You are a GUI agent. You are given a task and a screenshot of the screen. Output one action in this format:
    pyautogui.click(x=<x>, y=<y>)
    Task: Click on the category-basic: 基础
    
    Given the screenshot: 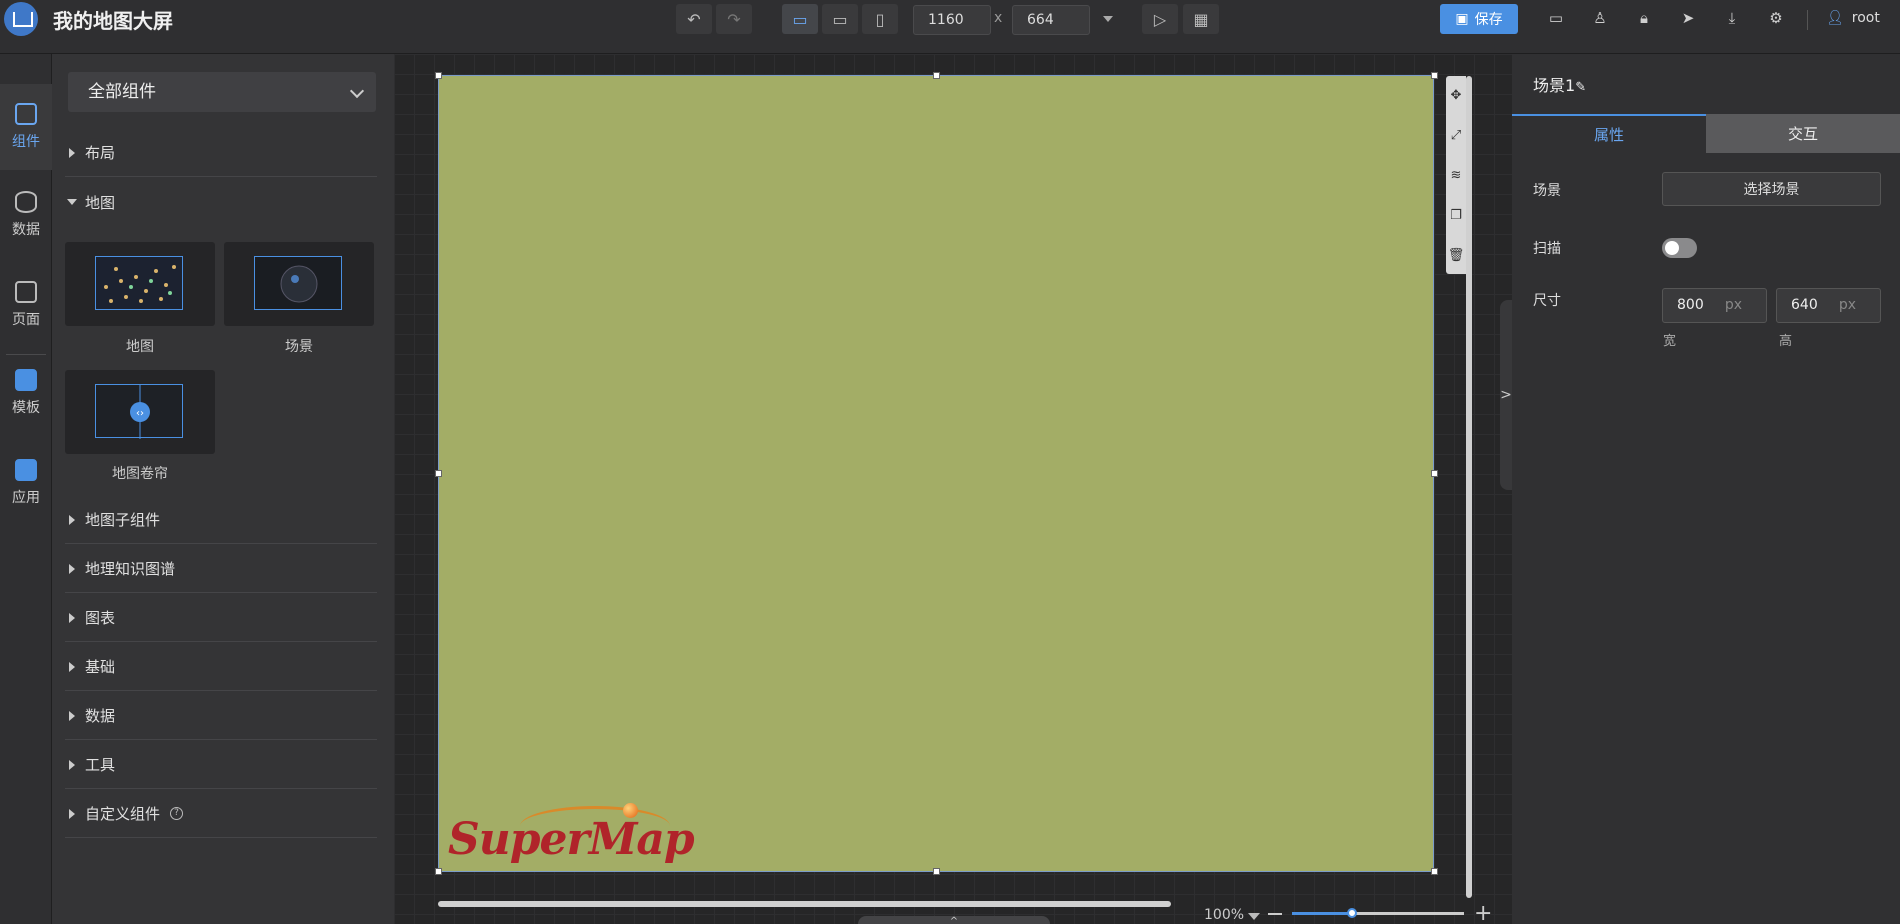 What is the action you would take?
    pyautogui.click(x=221, y=667)
    